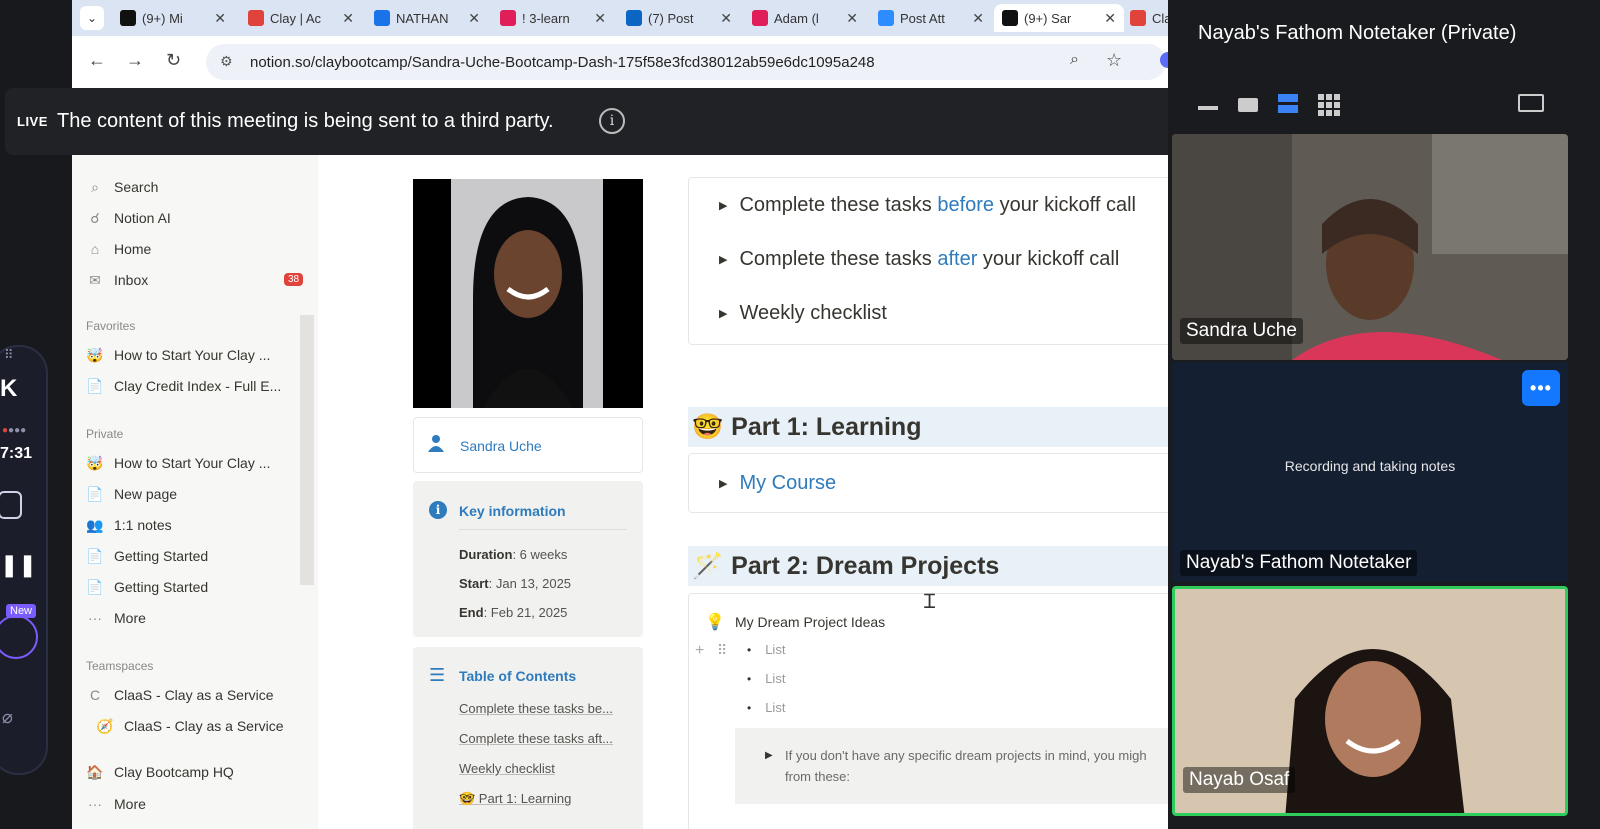 This screenshot has height=829, width=1600. What do you see at coordinates (1239, 780) in the screenshot?
I see `participant-name: Nayab Osaf` at bounding box center [1239, 780].